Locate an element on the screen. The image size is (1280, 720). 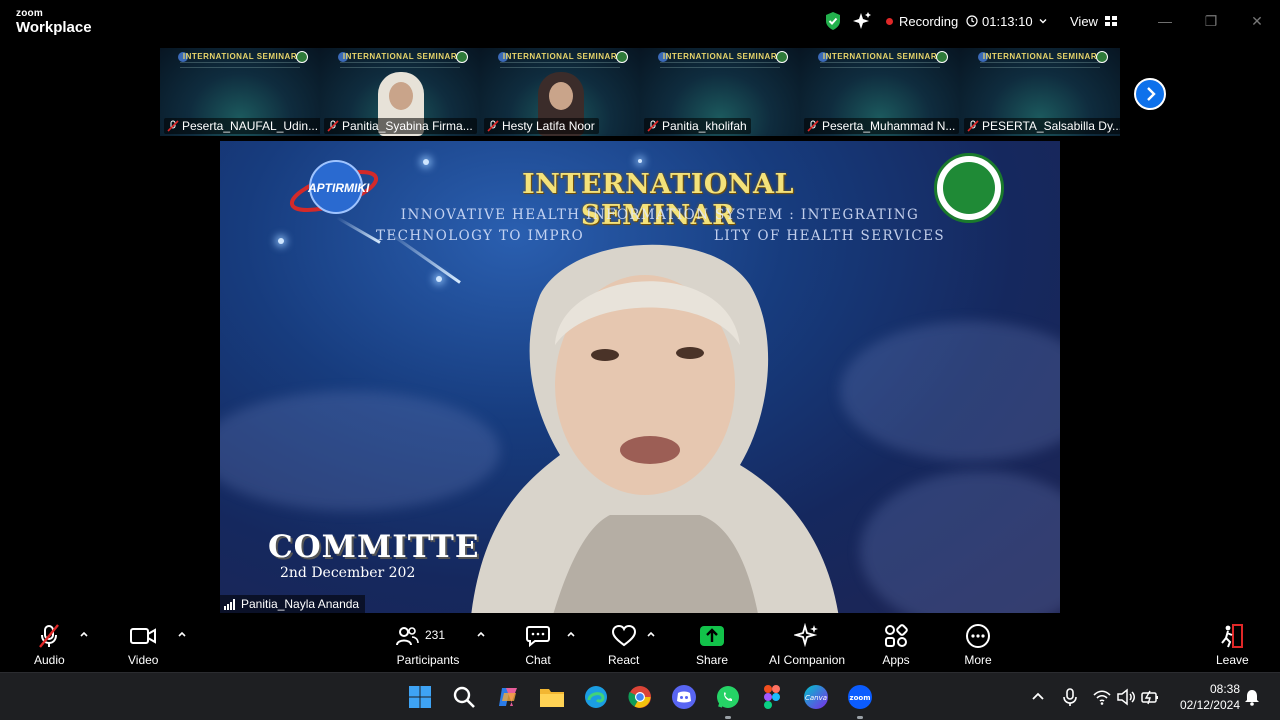
video-camera-icon is located at coordinates (143, 636).